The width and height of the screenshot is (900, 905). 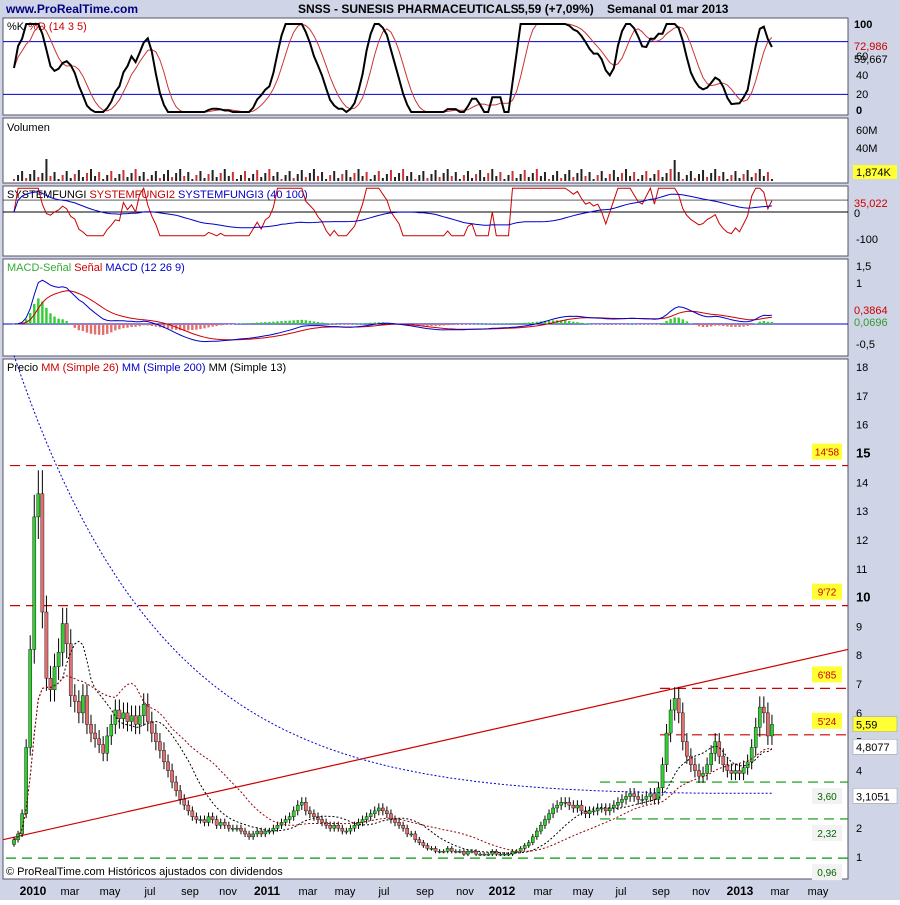 I want to click on quote-value: 5,59 (+7,09%), so click(x=556, y=9).